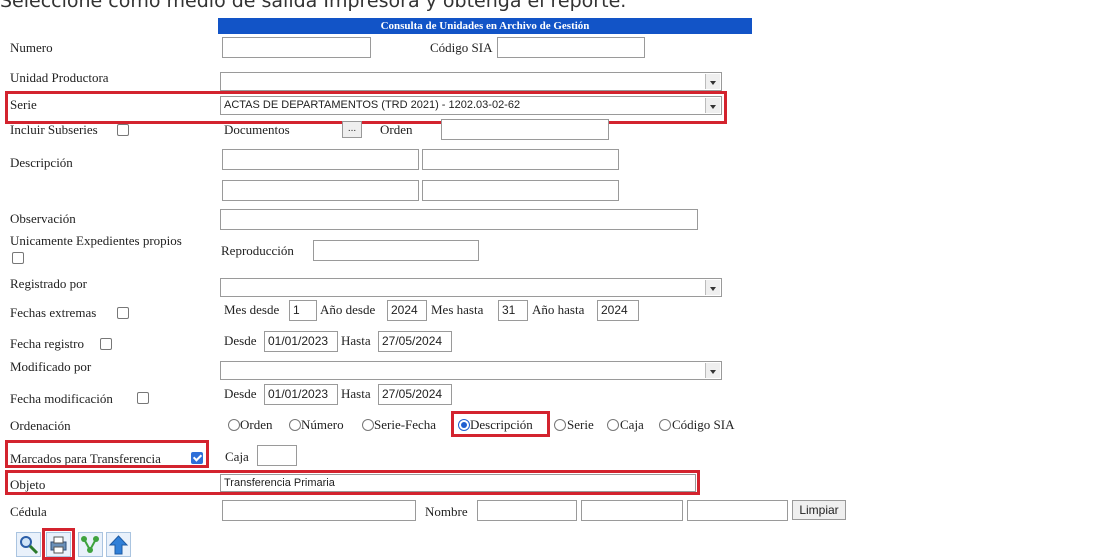  What do you see at coordinates (197, 458) in the screenshot?
I see `marcados-checkbox` at bounding box center [197, 458].